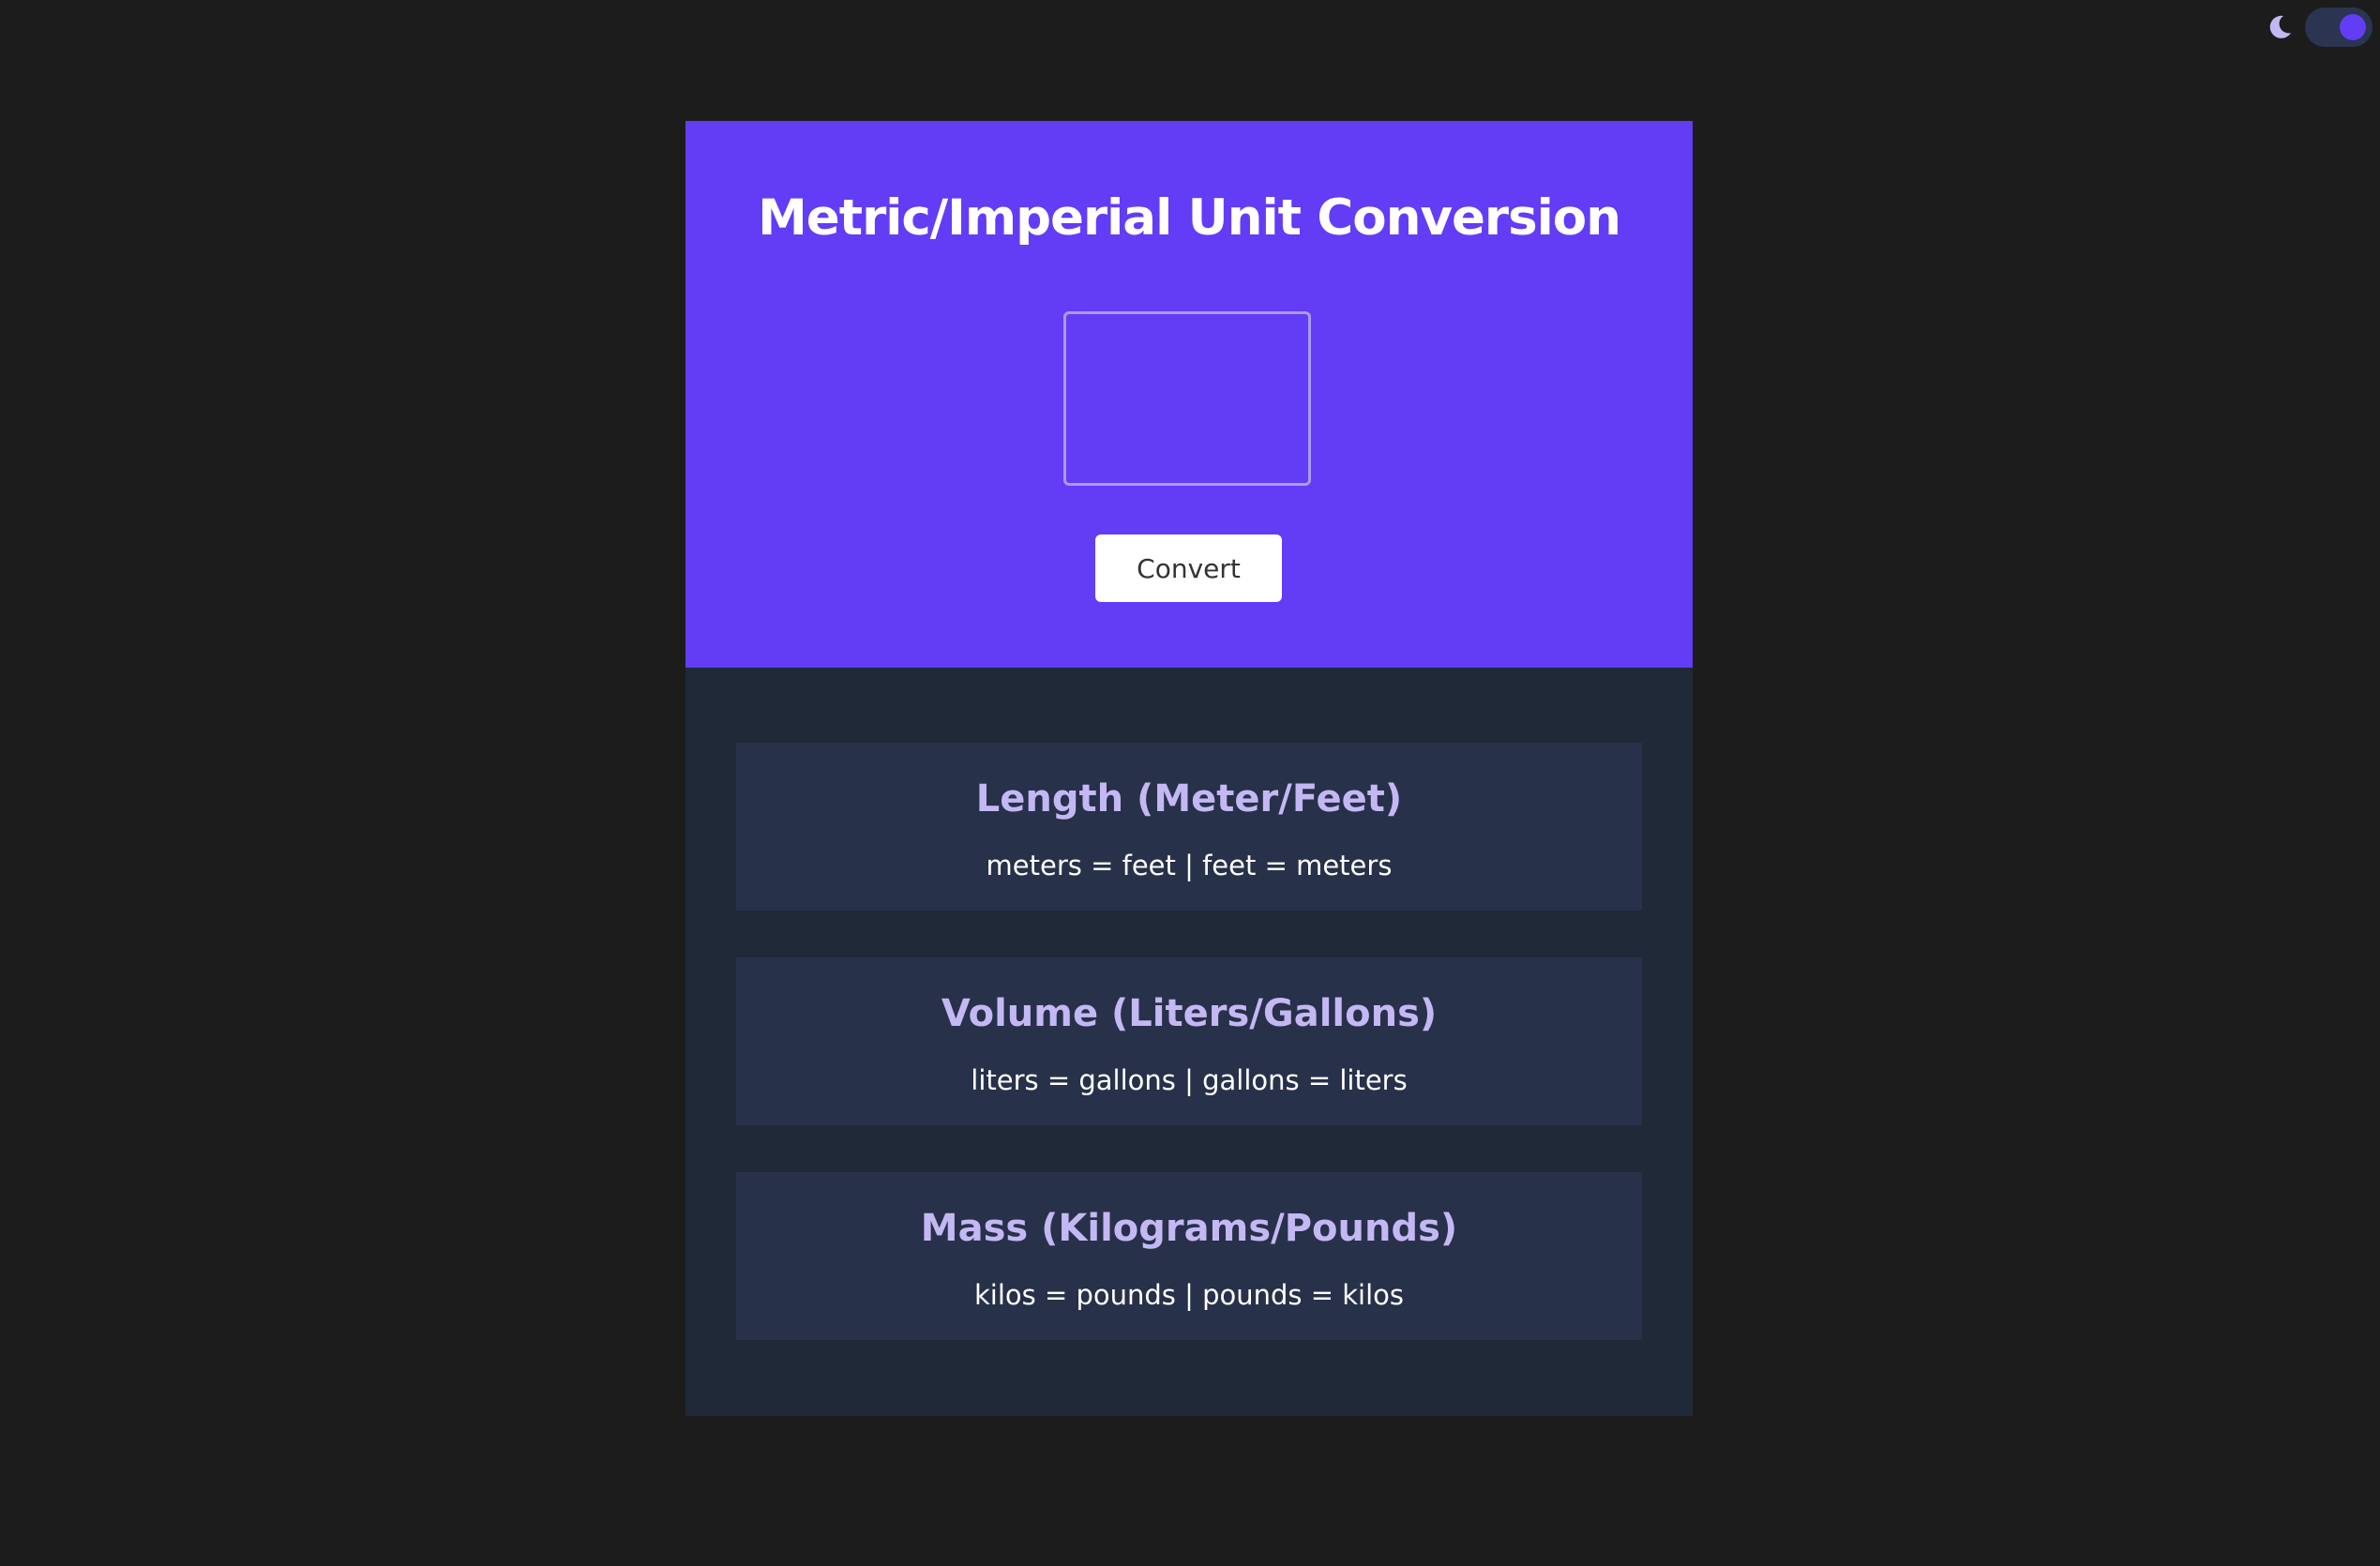 The width and height of the screenshot is (2380, 1566). I want to click on length-result: meters = feet | feet = meters, so click(1190, 865).